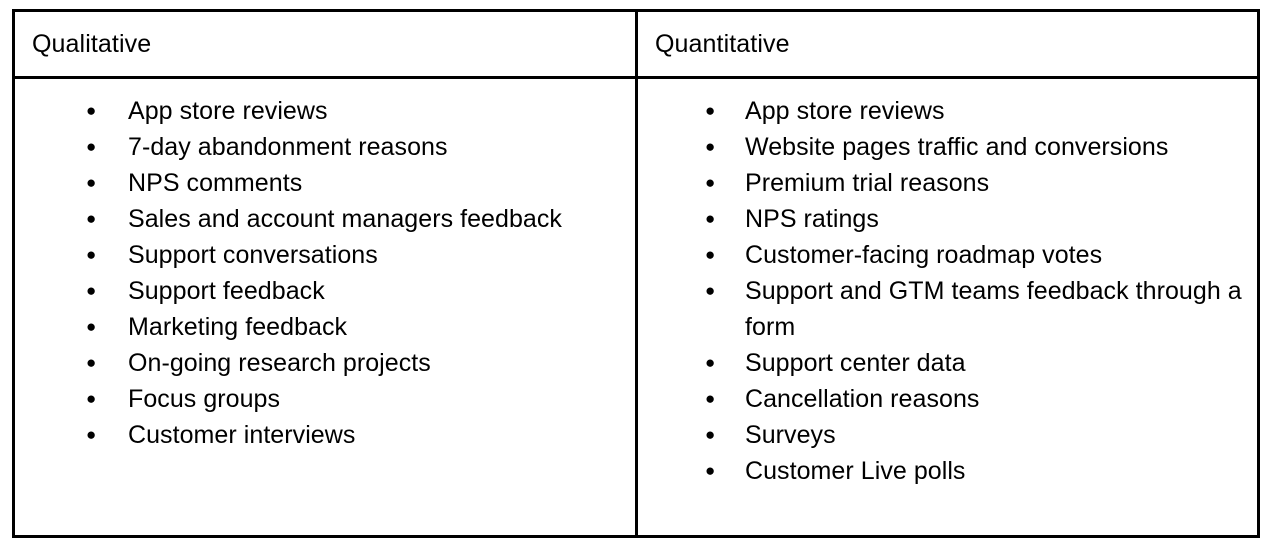 The width and height of the screenshot is (1278, 558). Describe the element at coordinates (345, 219) in the screenshot. I see `list-item-label: Sales and account managers feedback` at that location.